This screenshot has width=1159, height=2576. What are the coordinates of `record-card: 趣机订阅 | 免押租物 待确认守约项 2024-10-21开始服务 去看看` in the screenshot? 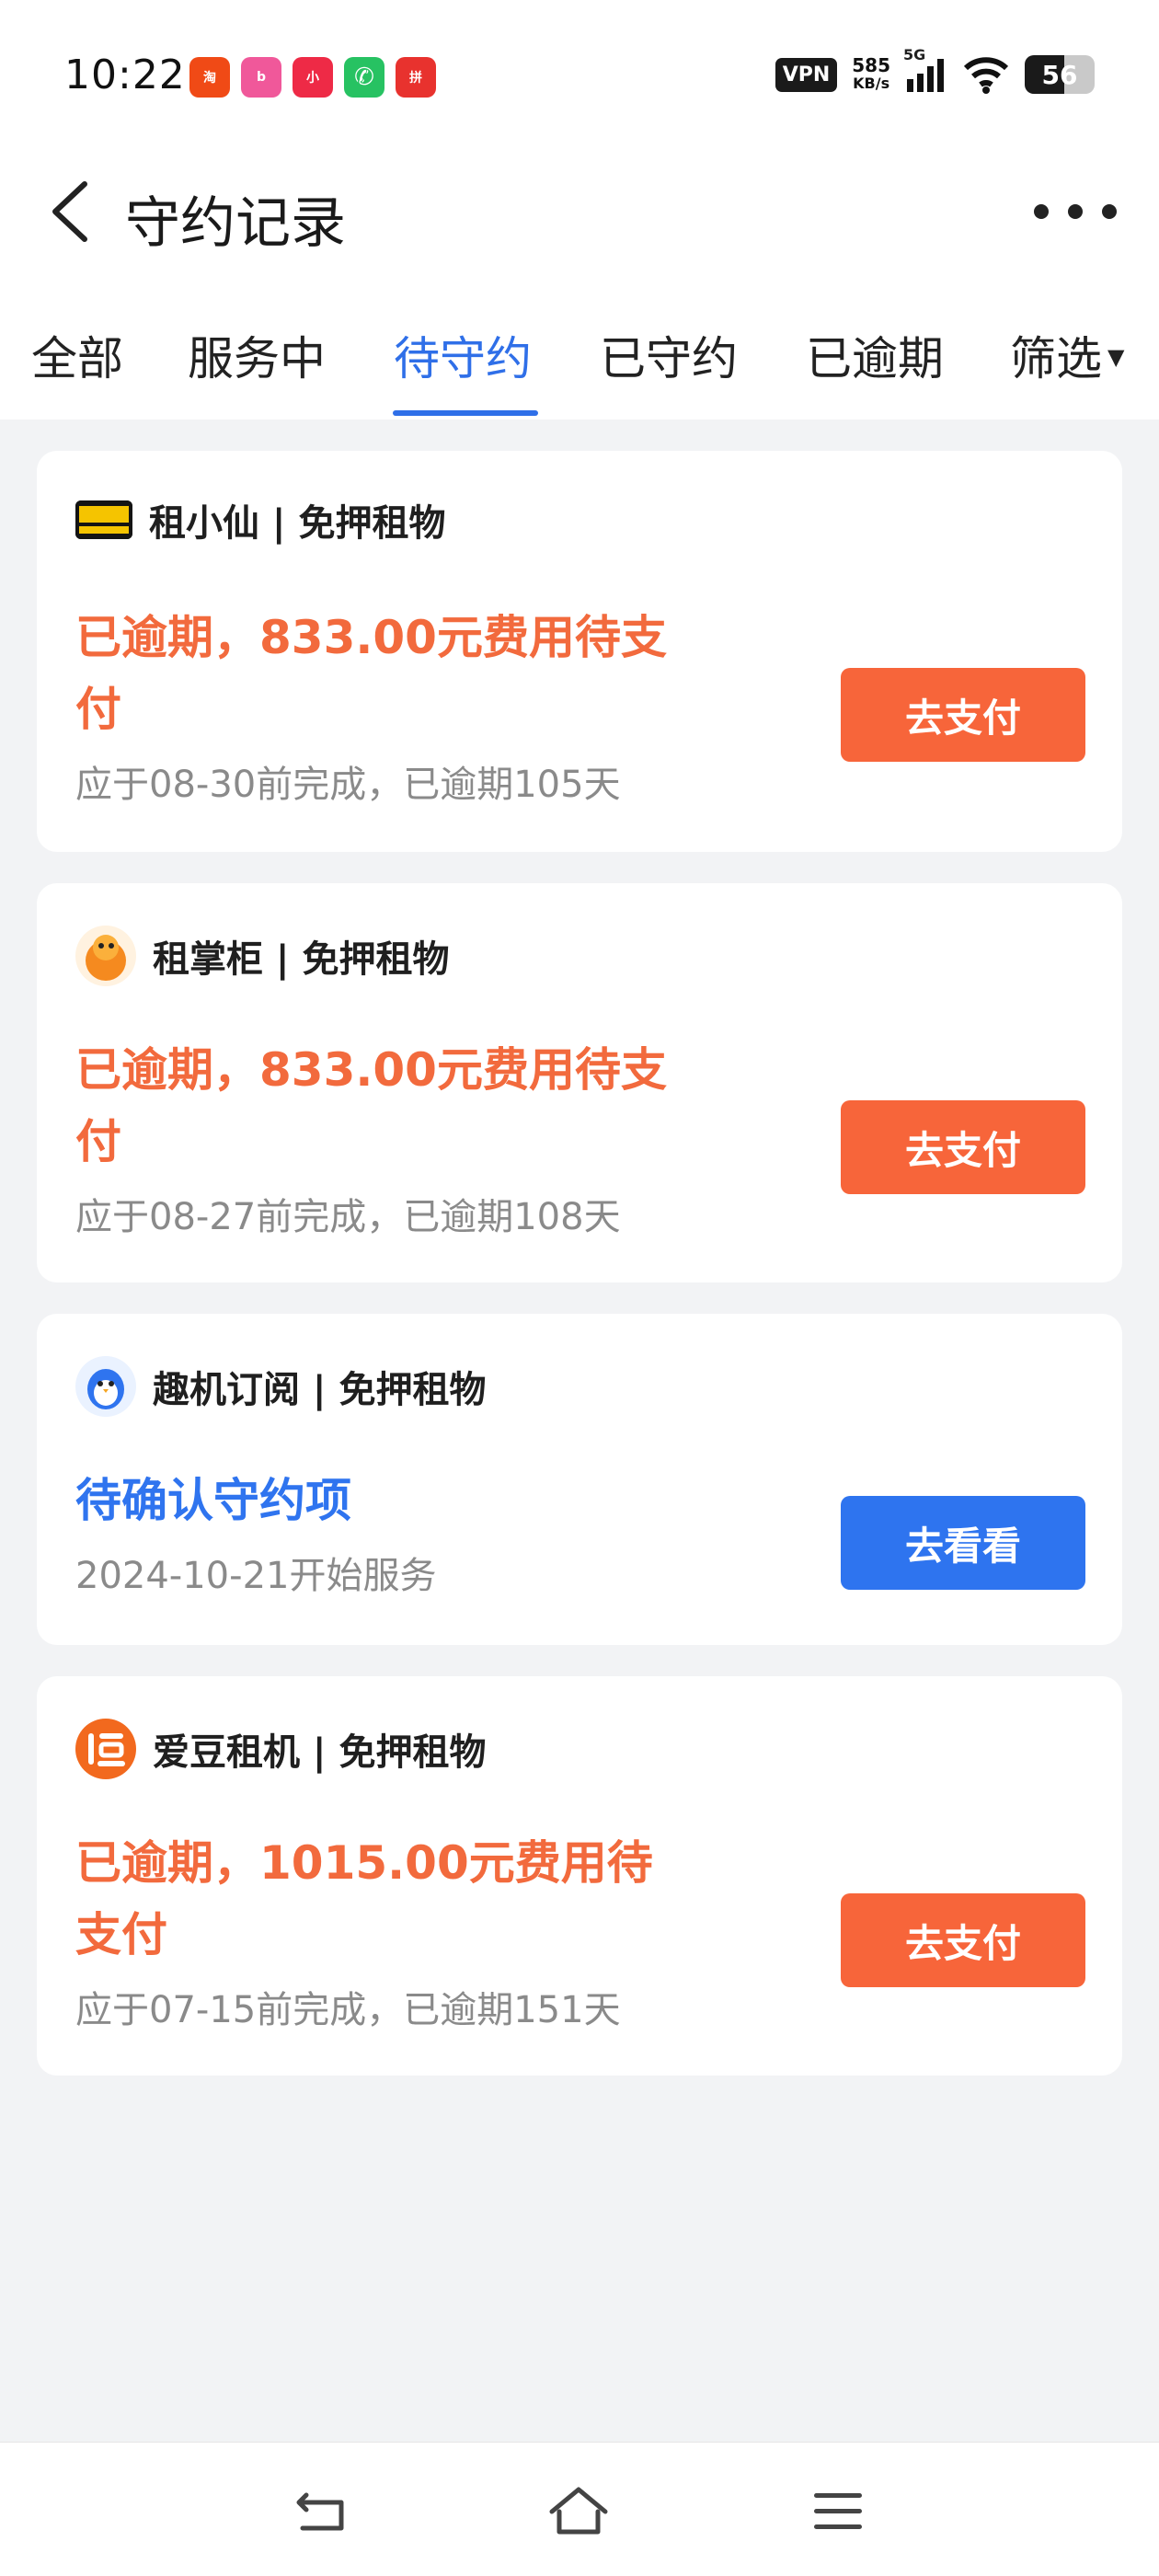 It's located at (579, 1479).